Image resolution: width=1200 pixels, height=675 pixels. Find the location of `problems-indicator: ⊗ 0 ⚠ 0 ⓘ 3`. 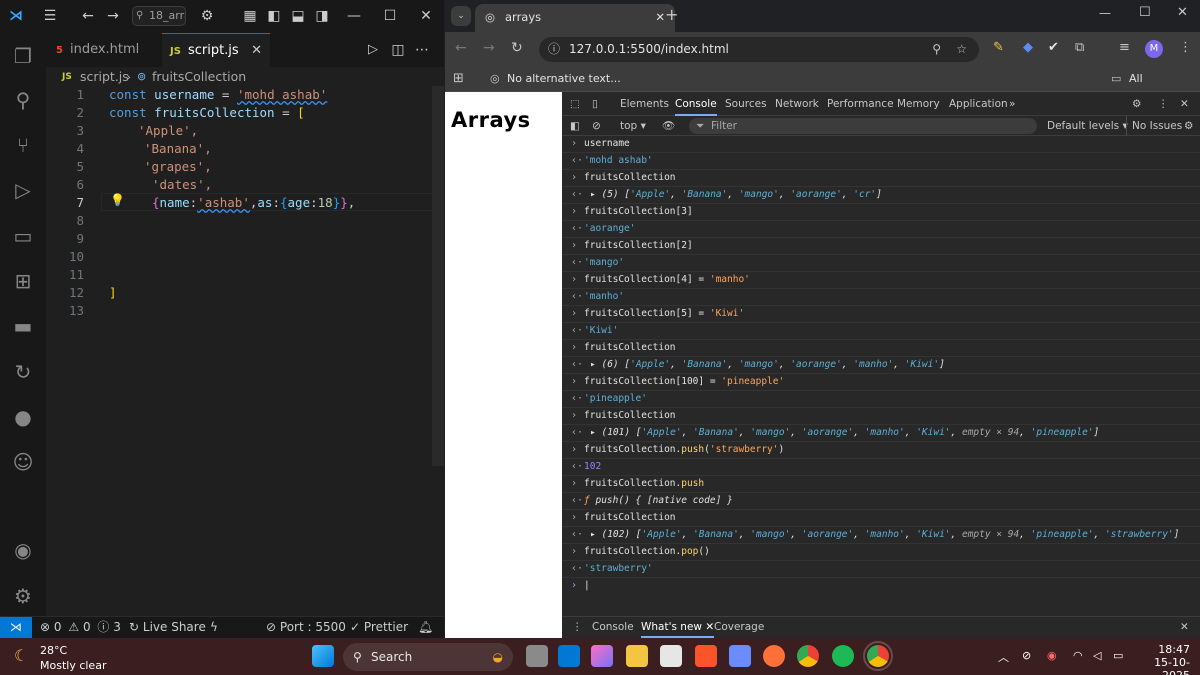

problems-indicator: ⊗ 0 ⚠ 0 ⓘ 3 is located at coordinates (80, 627).